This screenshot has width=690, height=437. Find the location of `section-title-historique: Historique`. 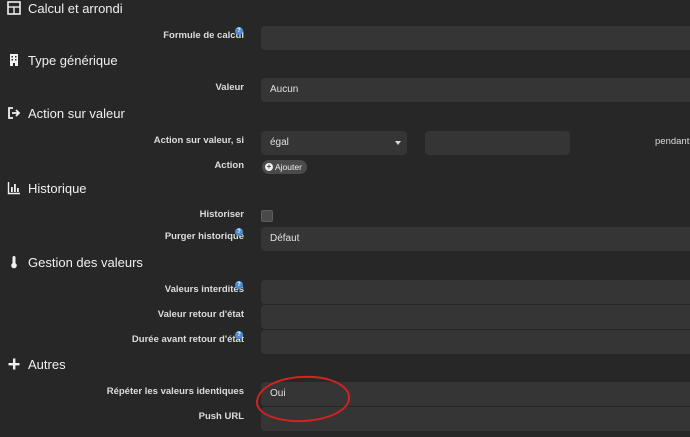

section-title-historique: Historique is located at coordinates (57, 188).